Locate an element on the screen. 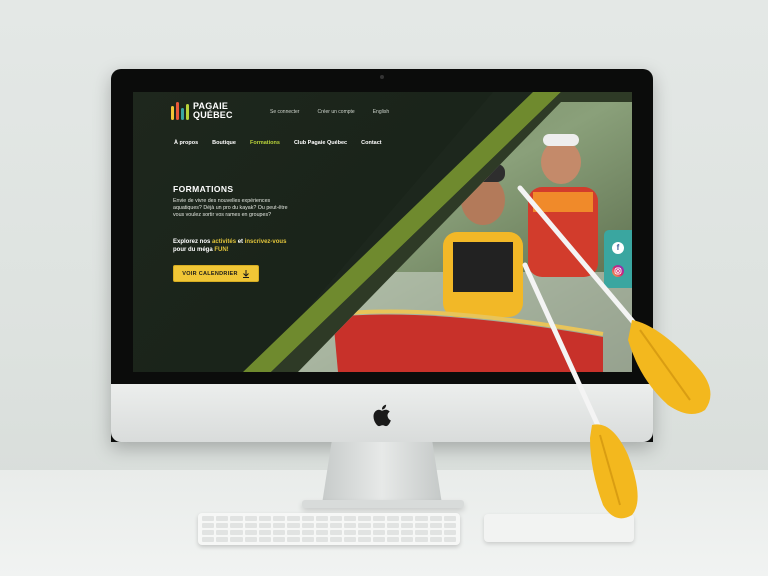 Image resolution: width=768 pixels, height=576 pixels. download-arrow-icon is located at coordinates (245, 273).